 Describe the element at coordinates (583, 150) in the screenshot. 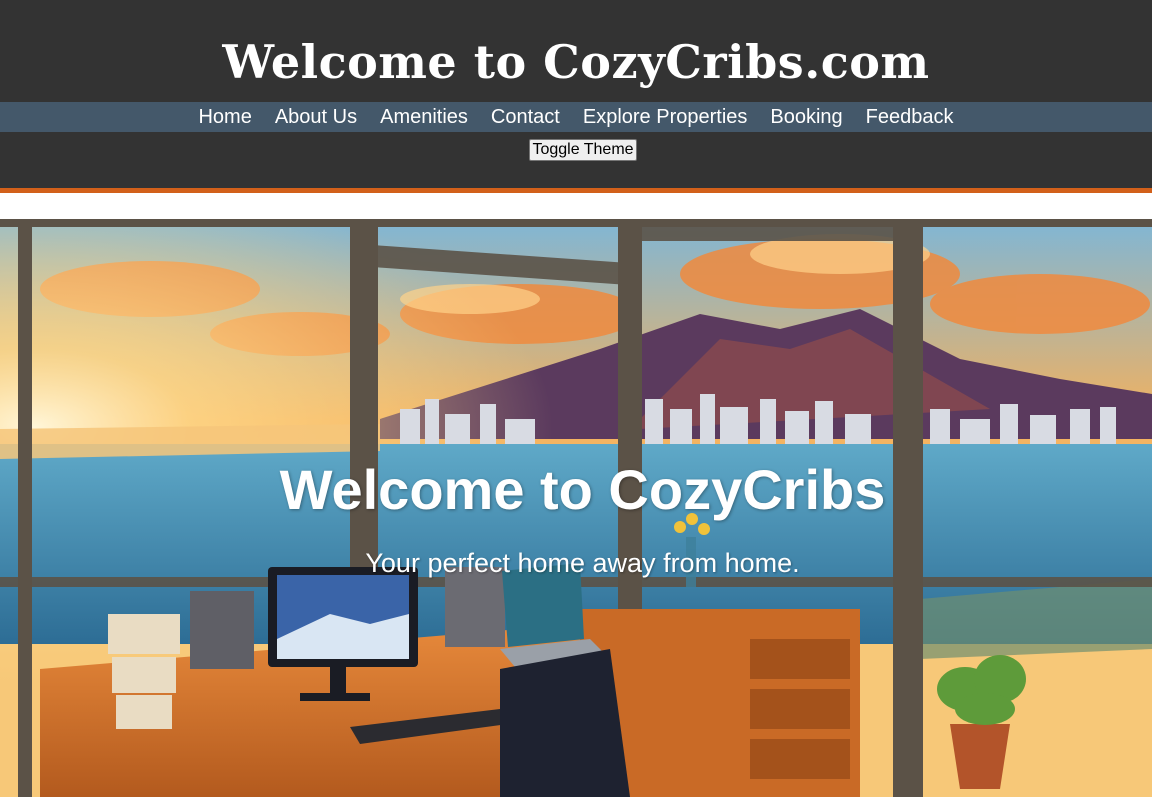

I see `toggle-theme-button: Toggle Theme` at that location.